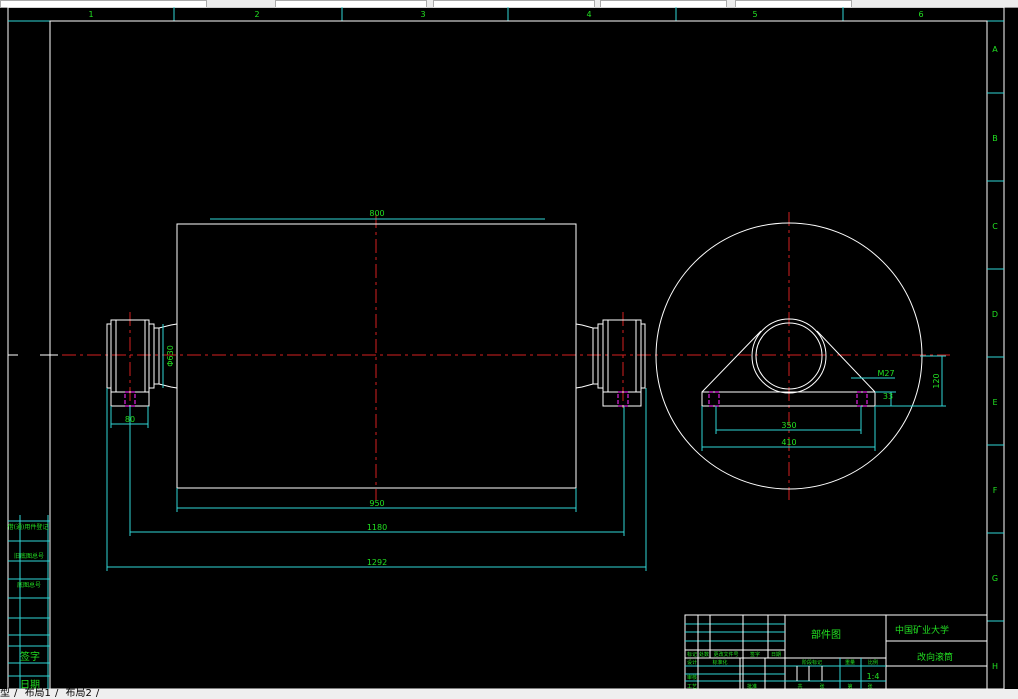  I want to click on dim-350: 350, so click(788, 425).